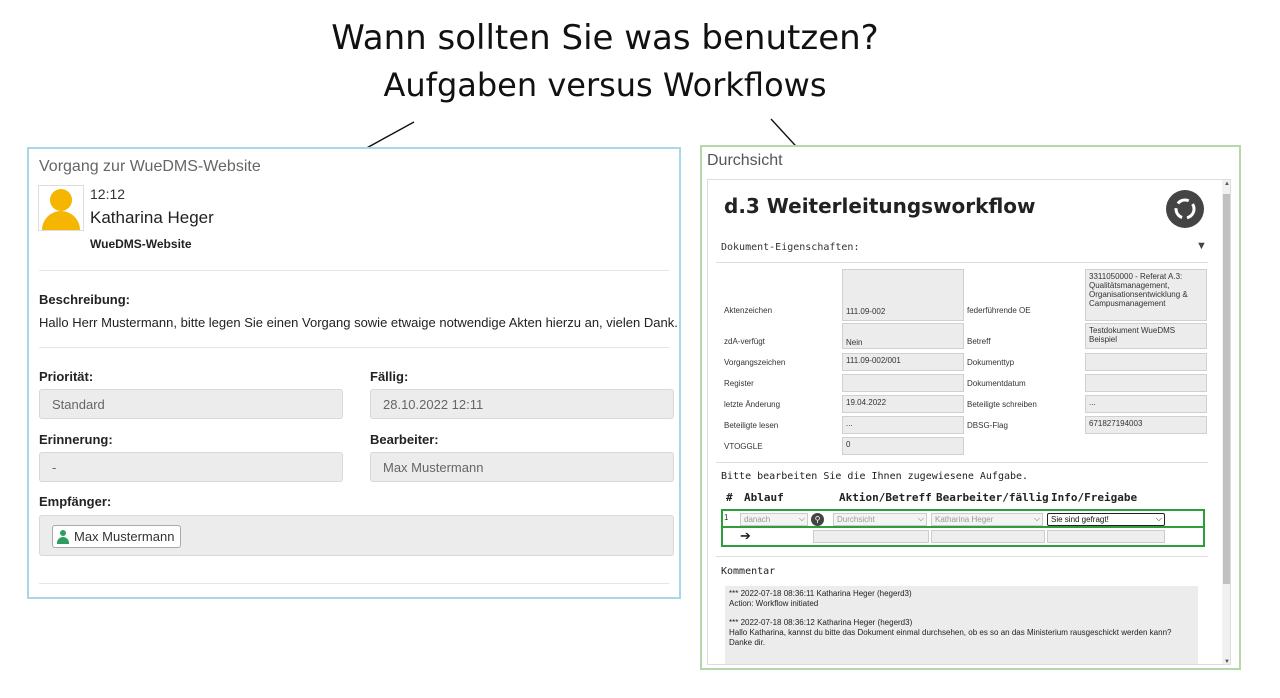  What do you see at coordinates (817, 519) in the screenshot?
I see `search-icon: ⚲` at bounding box center [817, 519].